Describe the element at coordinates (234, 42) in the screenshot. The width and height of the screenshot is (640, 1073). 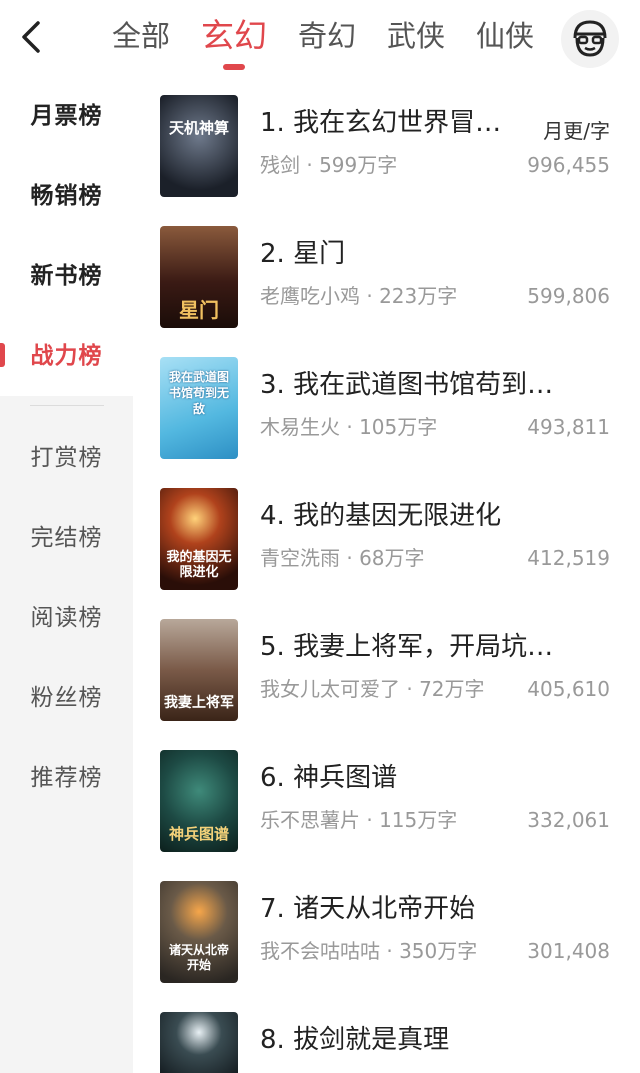
I see `tab-xuanhuan: 玄幻` at that location.